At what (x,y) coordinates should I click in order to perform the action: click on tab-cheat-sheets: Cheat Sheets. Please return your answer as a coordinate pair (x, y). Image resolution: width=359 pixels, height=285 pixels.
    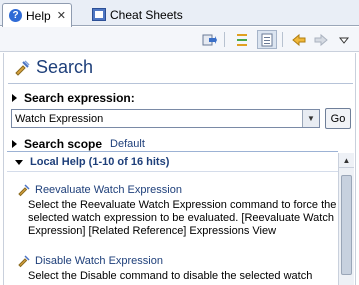
    Looking at the image, I should click on (136, 14).